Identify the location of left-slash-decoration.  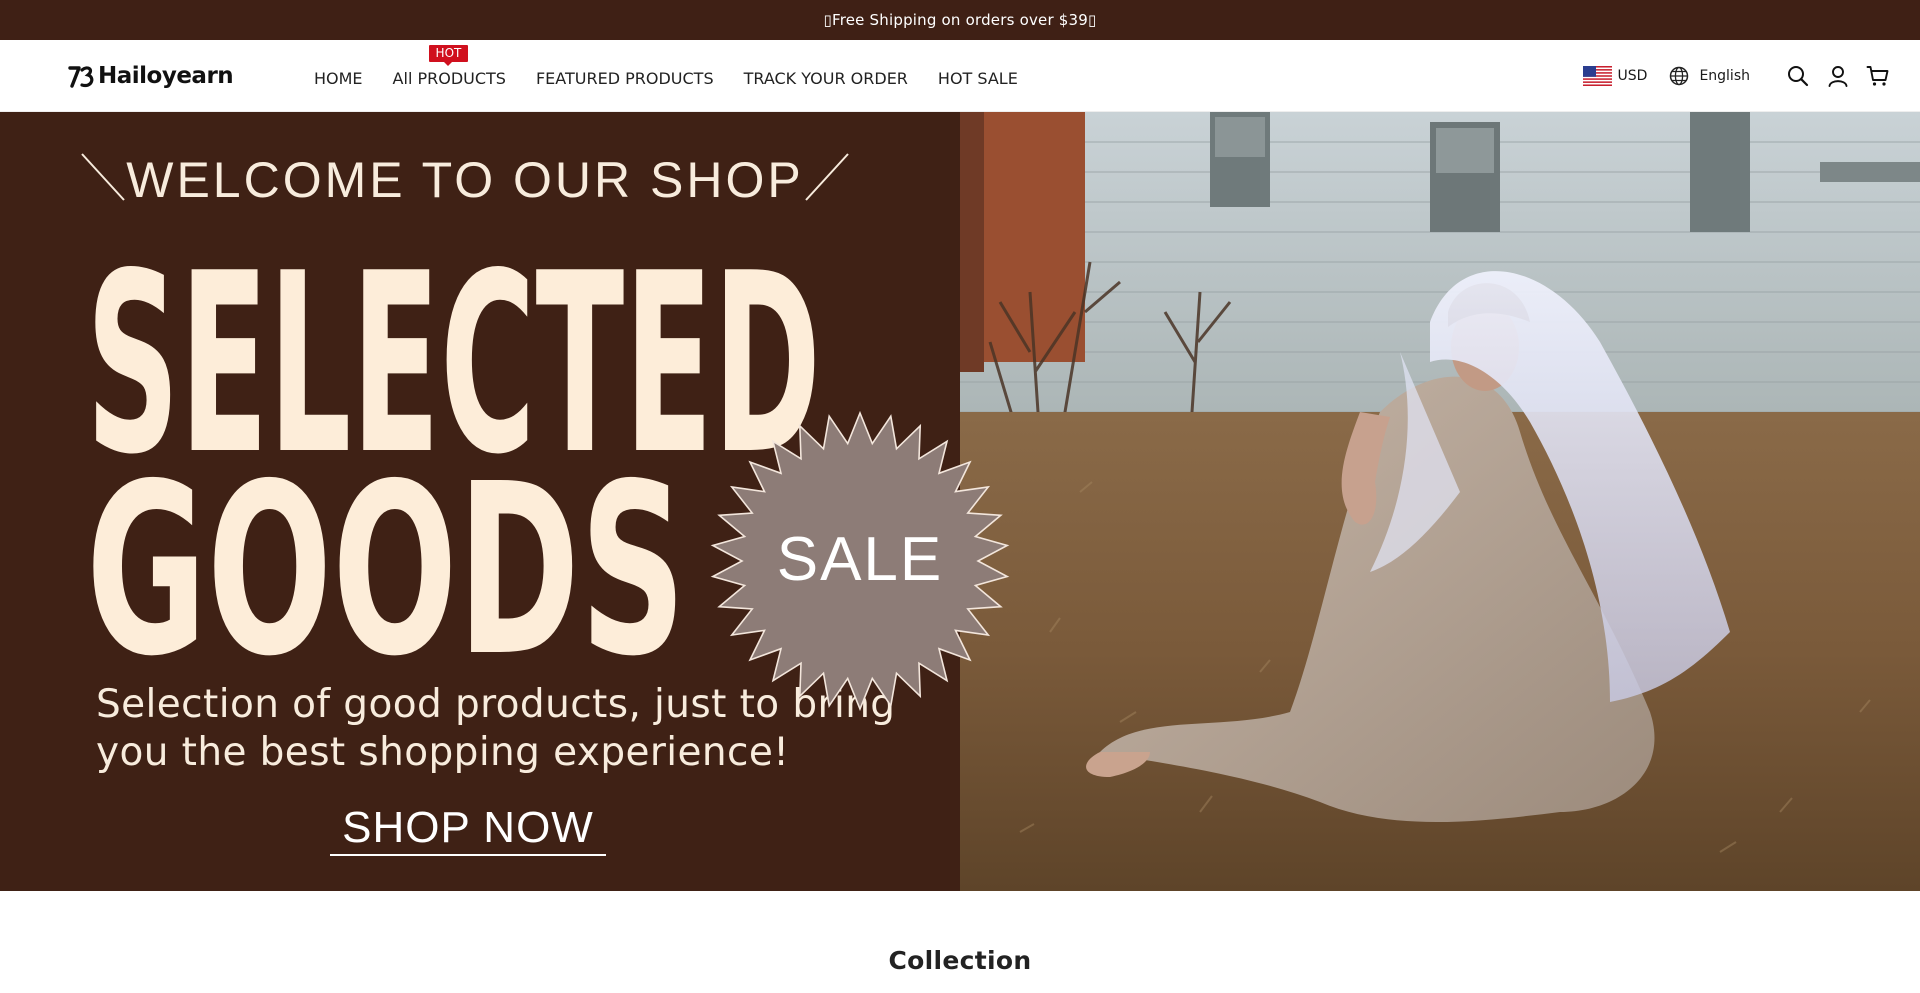
(103, 177).